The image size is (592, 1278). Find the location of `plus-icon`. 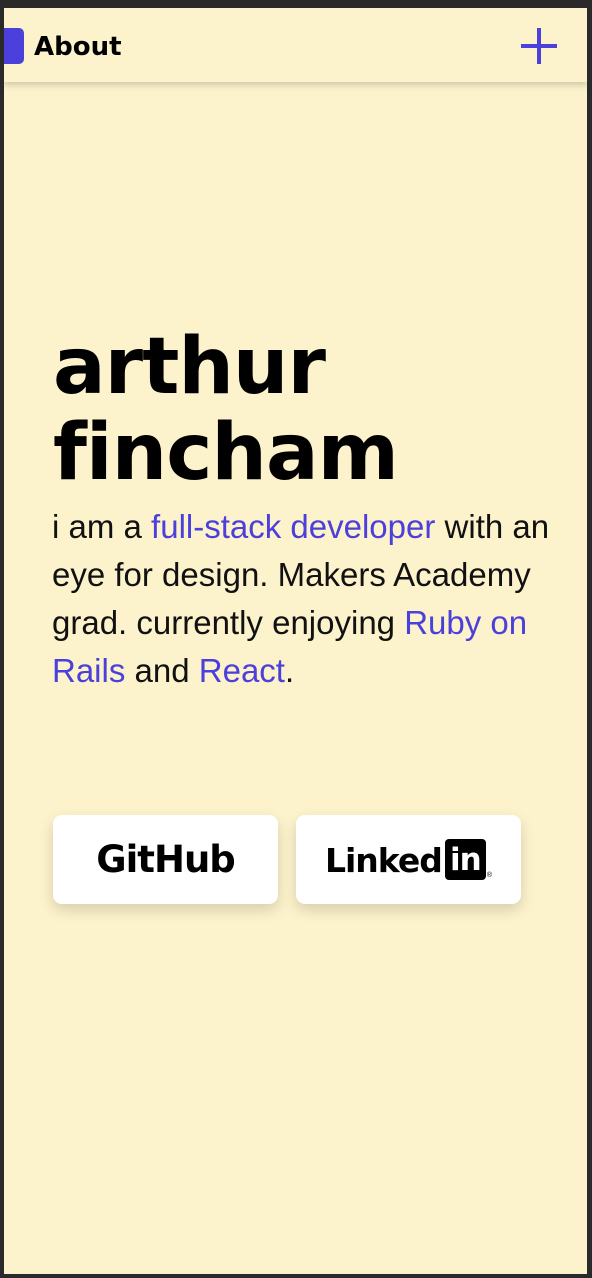

plus-icon is located at coordinates (539, 46).